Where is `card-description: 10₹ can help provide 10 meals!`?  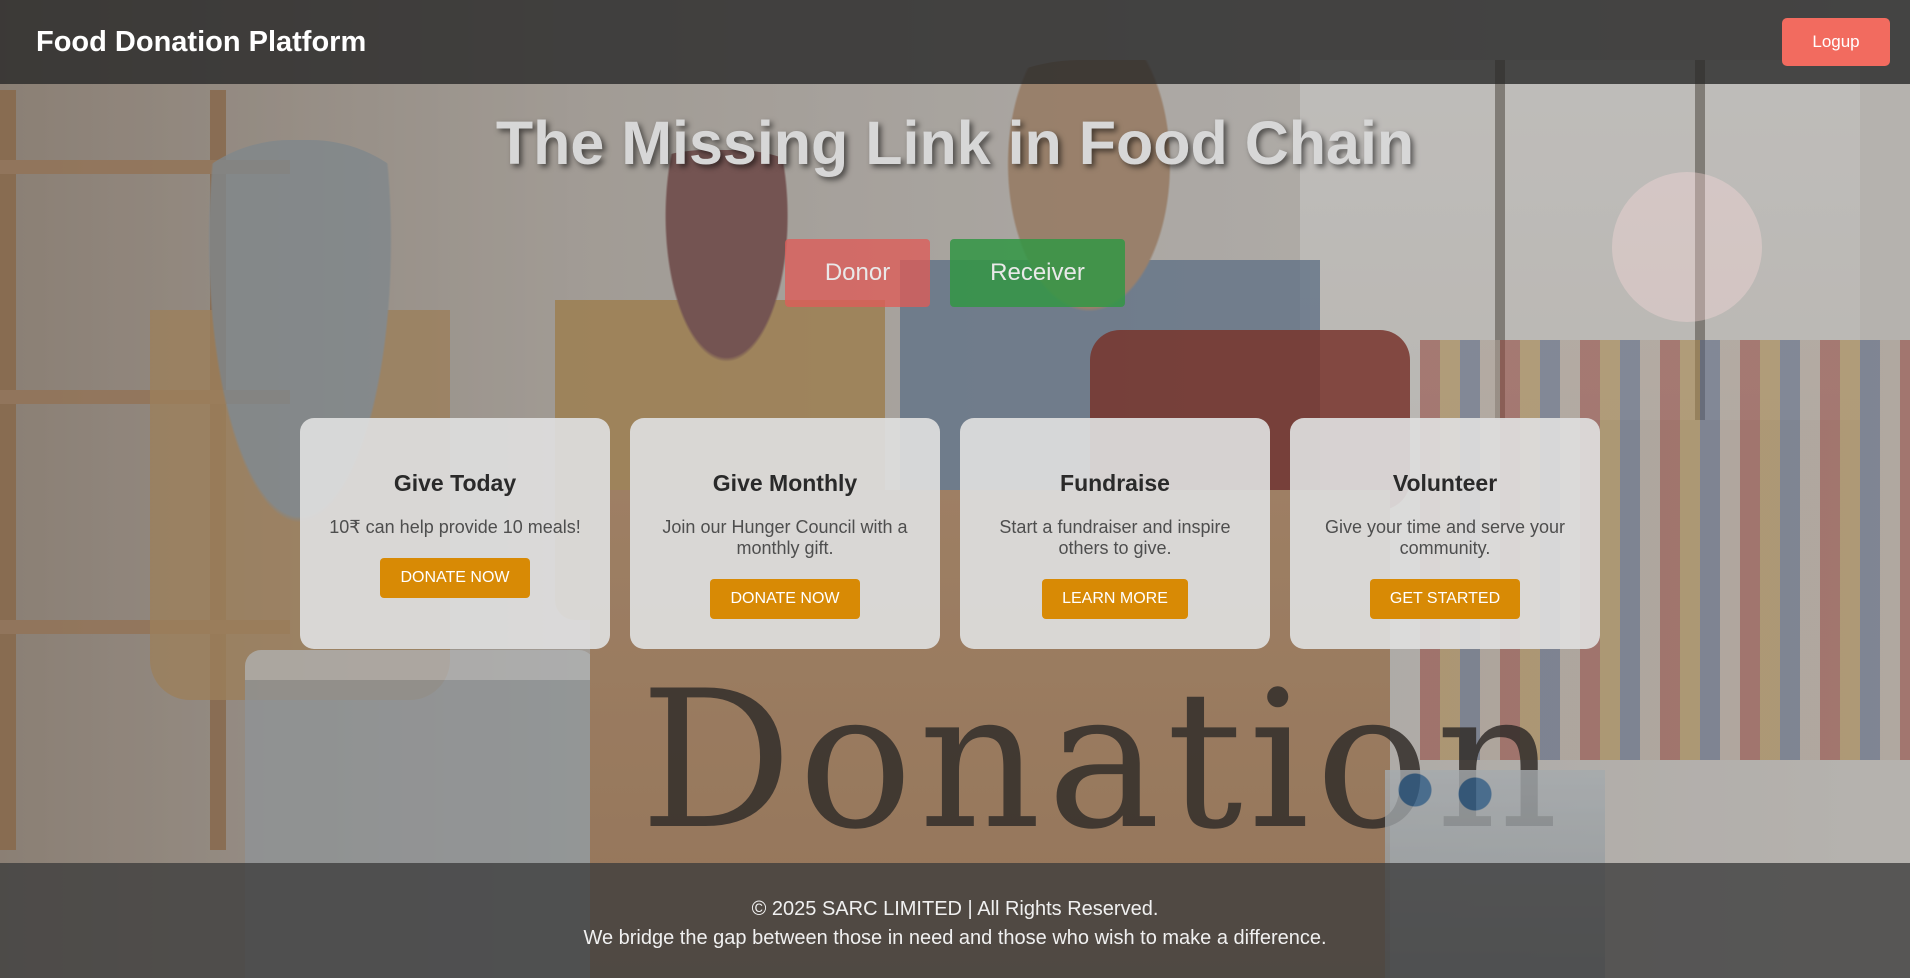
card-description: 10₹ can help provide 10 meals! is located at coordinates (455, 527).